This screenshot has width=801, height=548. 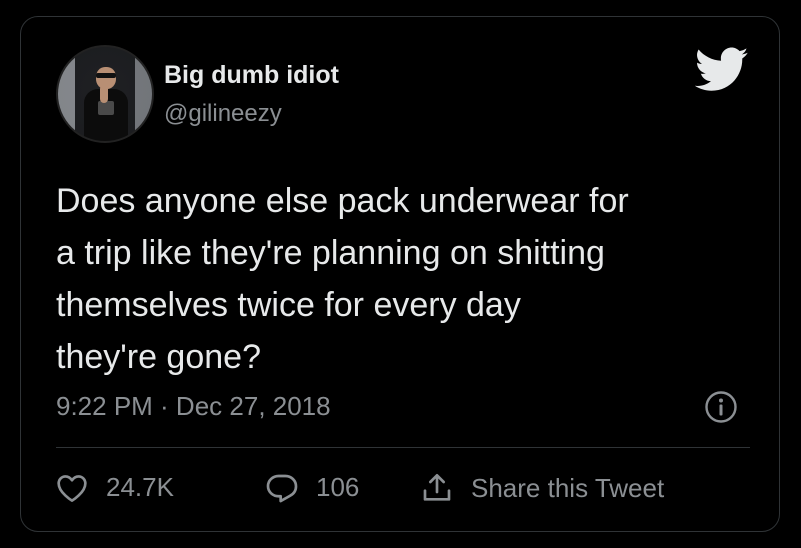 I want to click on tweet-timestamp: 9:22 PM · Dec 27, 2018, so click(x=193, y=406).